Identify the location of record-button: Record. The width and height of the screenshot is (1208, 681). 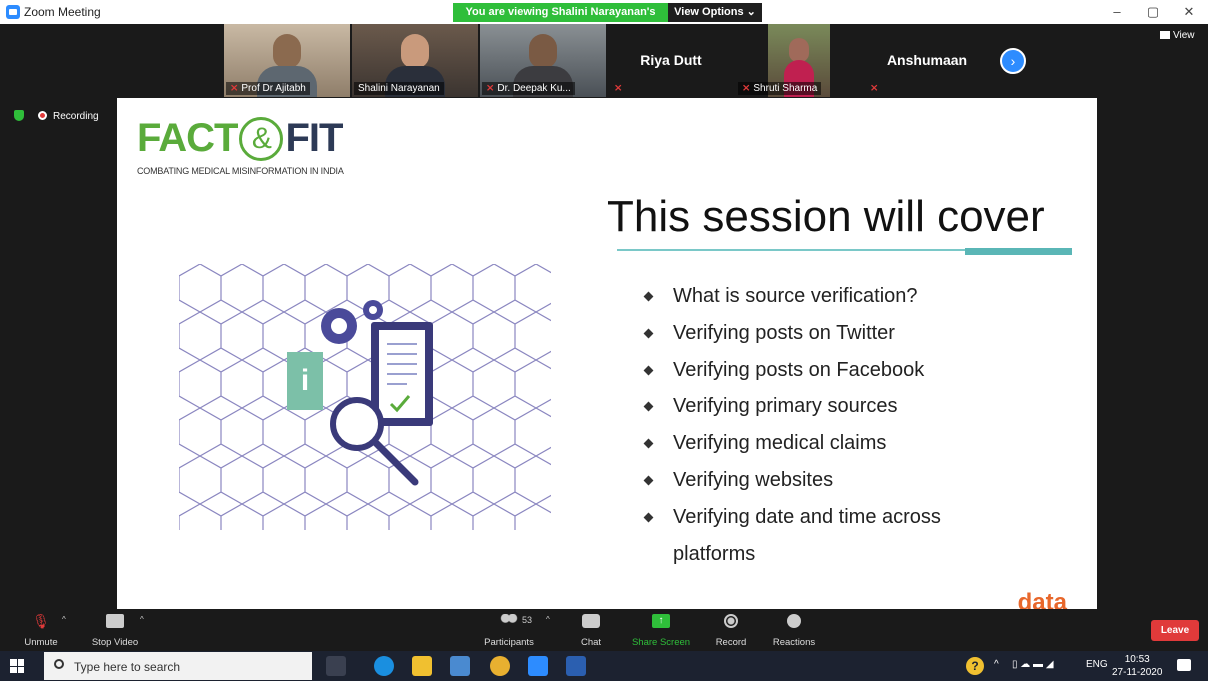
(731, 630).